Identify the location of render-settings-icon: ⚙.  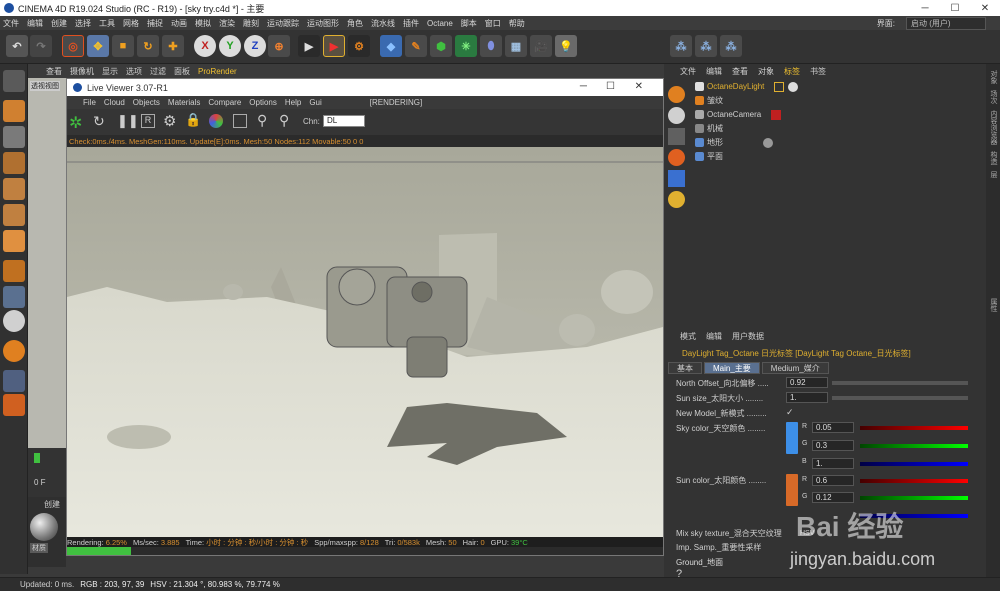
(359, 46).